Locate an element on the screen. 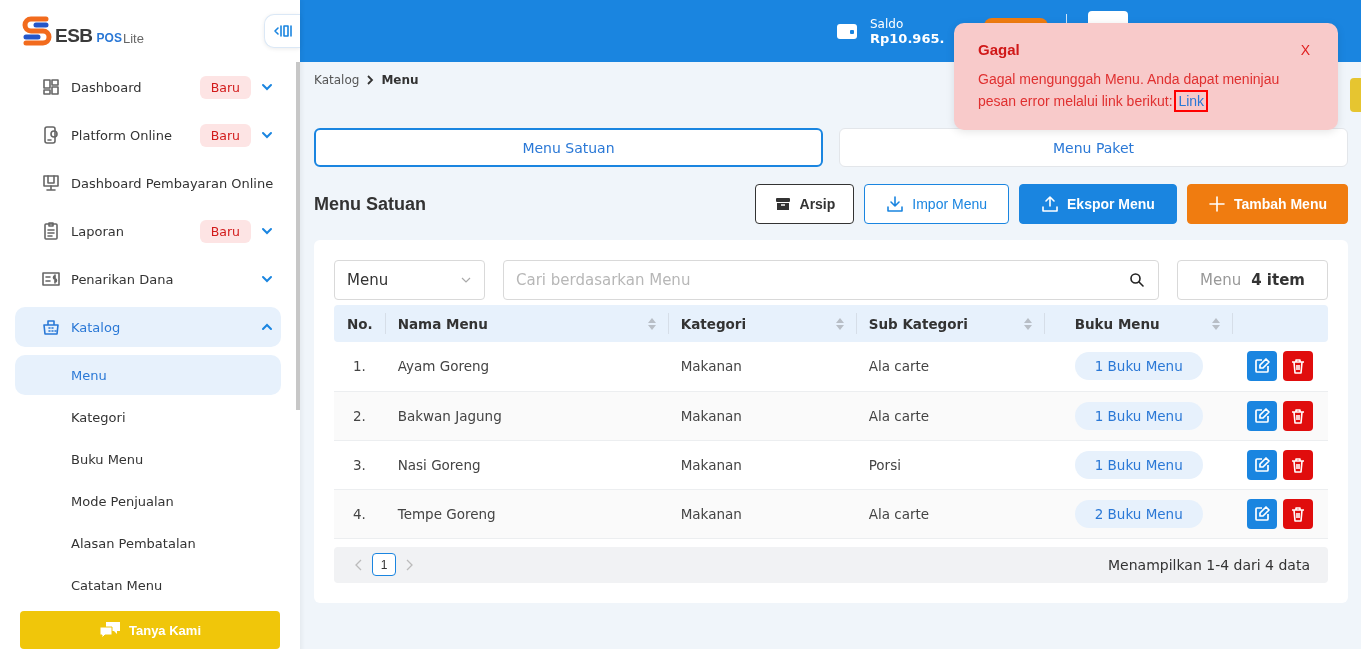 This screenshot has height=649, width=1361. sidebar-item-label: Katalog is located at coordinates (96, 327).